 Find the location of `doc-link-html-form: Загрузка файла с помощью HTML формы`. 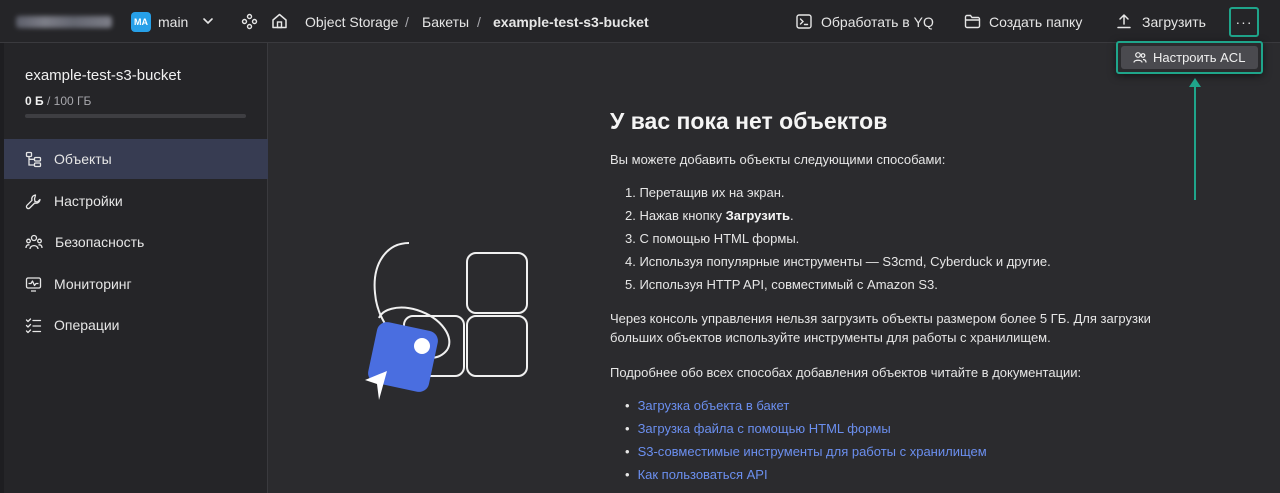

doc-link-html-form: Загрузка файла с помощью HTML формы is located at coordinates (758, 428).